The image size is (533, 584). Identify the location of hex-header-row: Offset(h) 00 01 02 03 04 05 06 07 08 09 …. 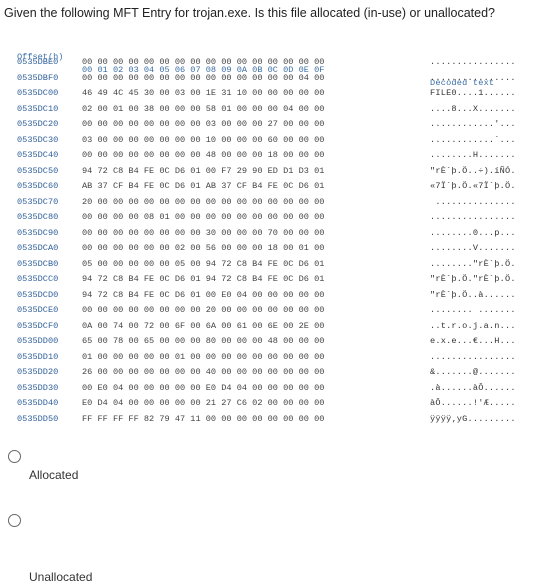
(255, 63).